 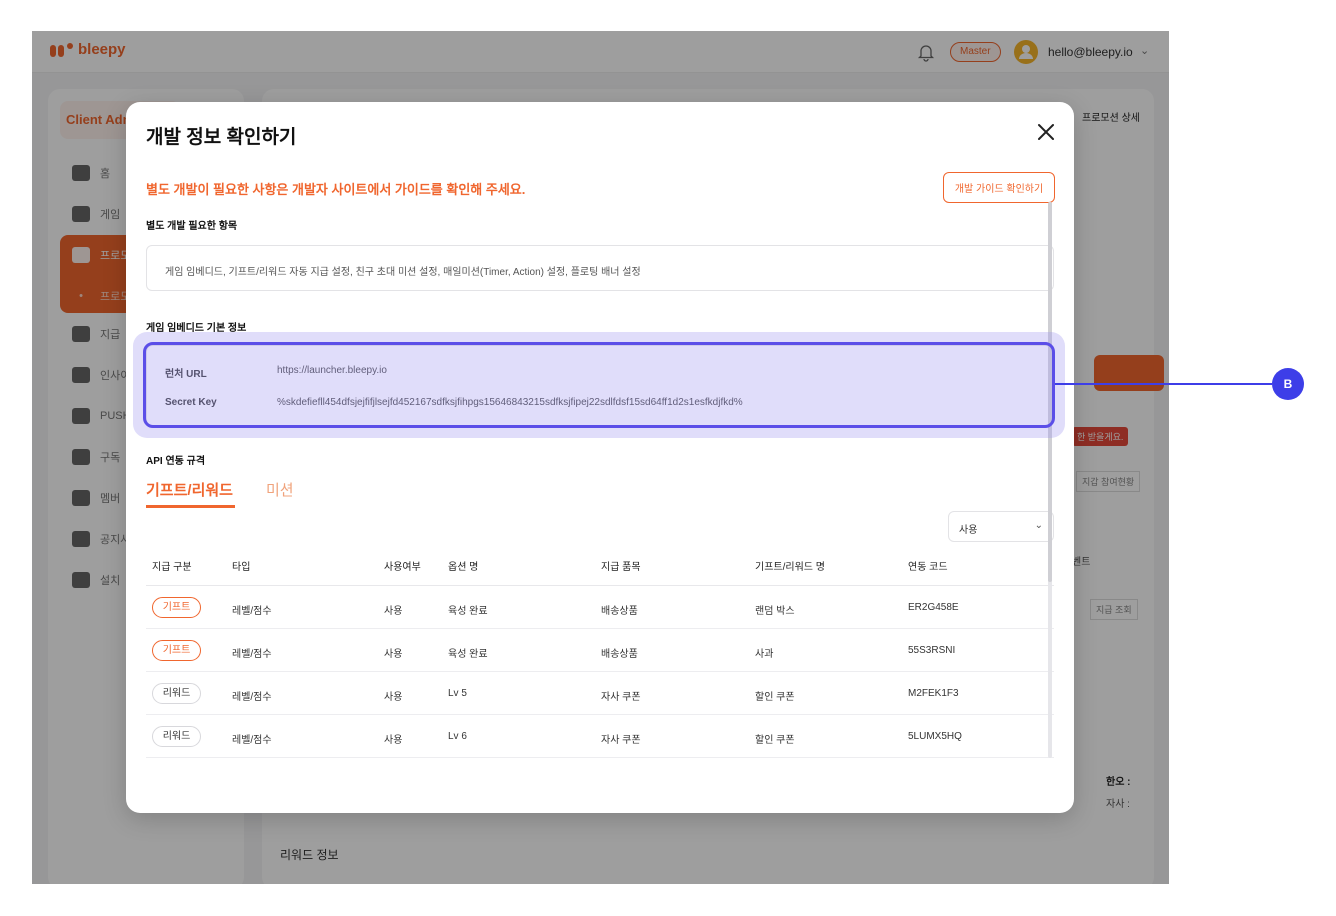 I want to click on chevron-down-icon: ⌄, so click(x=1038, y=525).